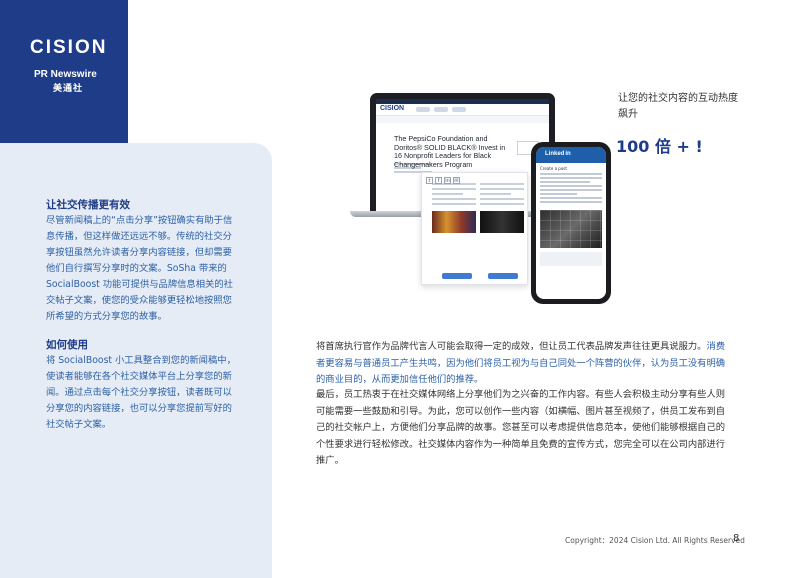 The width and height of the screenshot is (802, 578). Describe the element at coordinates (447, 180) in the screenshot. I see `linkedin-icon: in` at that location.